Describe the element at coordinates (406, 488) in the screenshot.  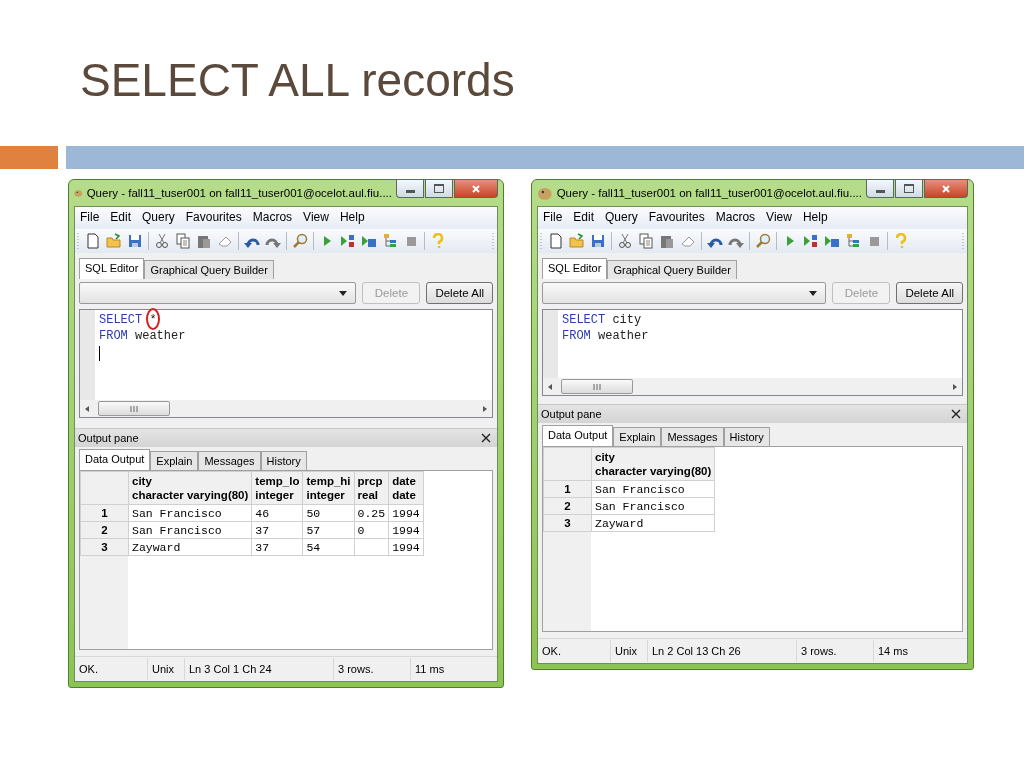
I see `column-header: date date` at that location.